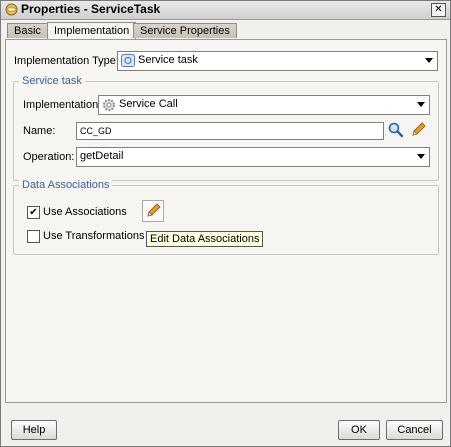 The height and width of the screenshot is (447, 451). What do you see at coordinates (148, 104) in the screenshot?
I see `implementation-value: Service Call` at bounding box center [148, 104].